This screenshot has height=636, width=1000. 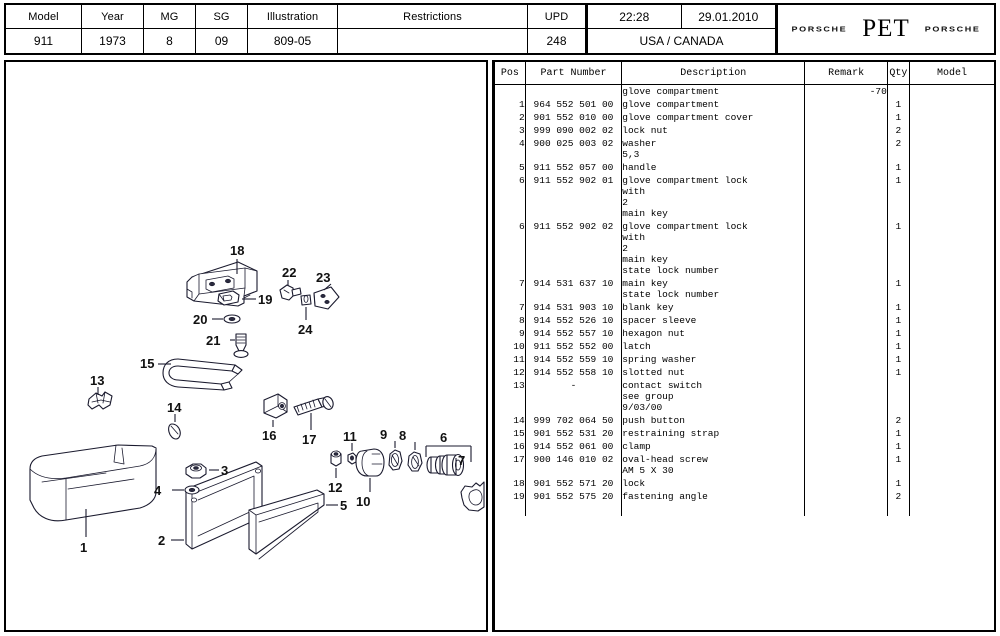 I want to click on cell-desc: spring washer, so click(x=713, y=359).